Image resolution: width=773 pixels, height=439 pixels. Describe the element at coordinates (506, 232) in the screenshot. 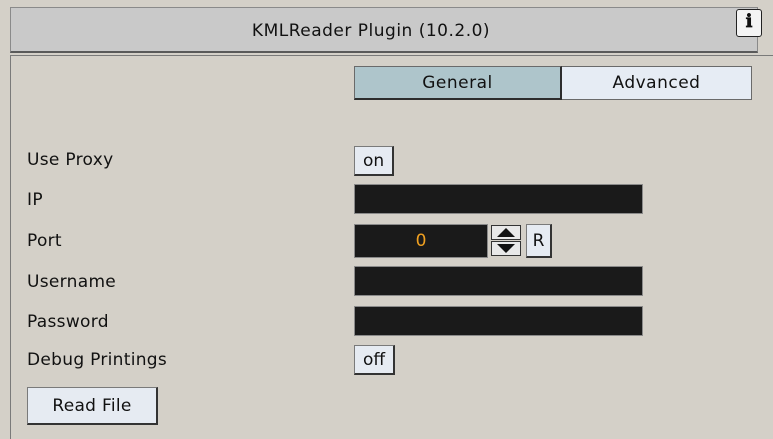

I see `spin-up-icon` at that location.